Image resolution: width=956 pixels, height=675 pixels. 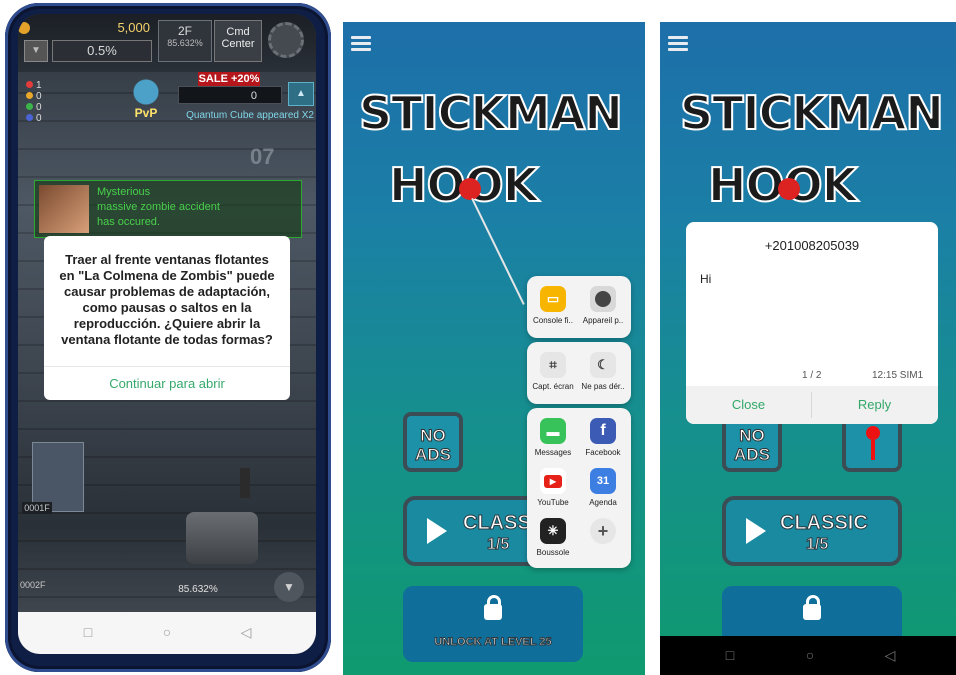 I want to click on crop-icon: ⌗, so click(x=553, y=365).